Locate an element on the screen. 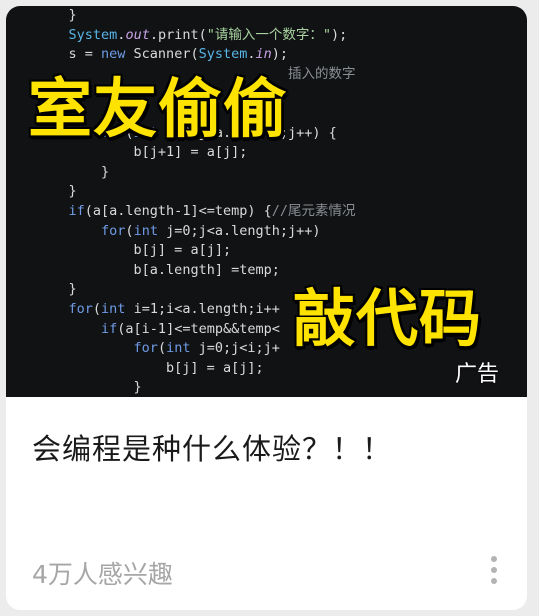 The height and width of the screenshot is (616, 539). code-token: //尾元素情况 is located at coordinates (313, 210).